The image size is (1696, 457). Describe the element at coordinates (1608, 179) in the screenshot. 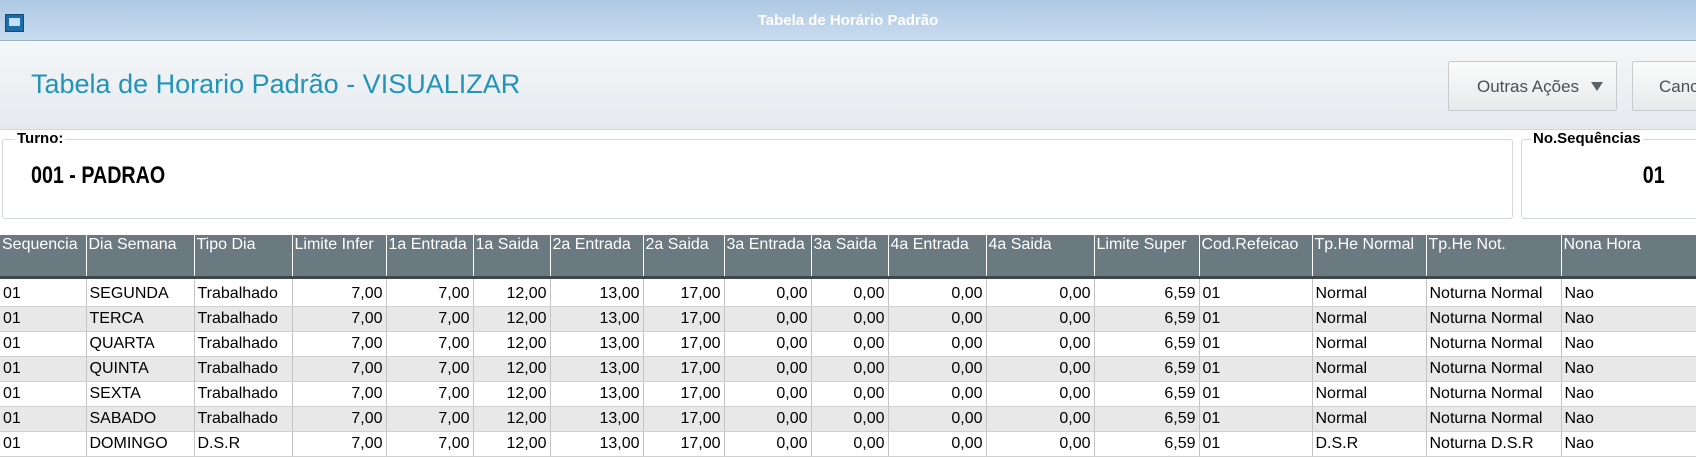

I see `sequencias-field: 01` at that location.